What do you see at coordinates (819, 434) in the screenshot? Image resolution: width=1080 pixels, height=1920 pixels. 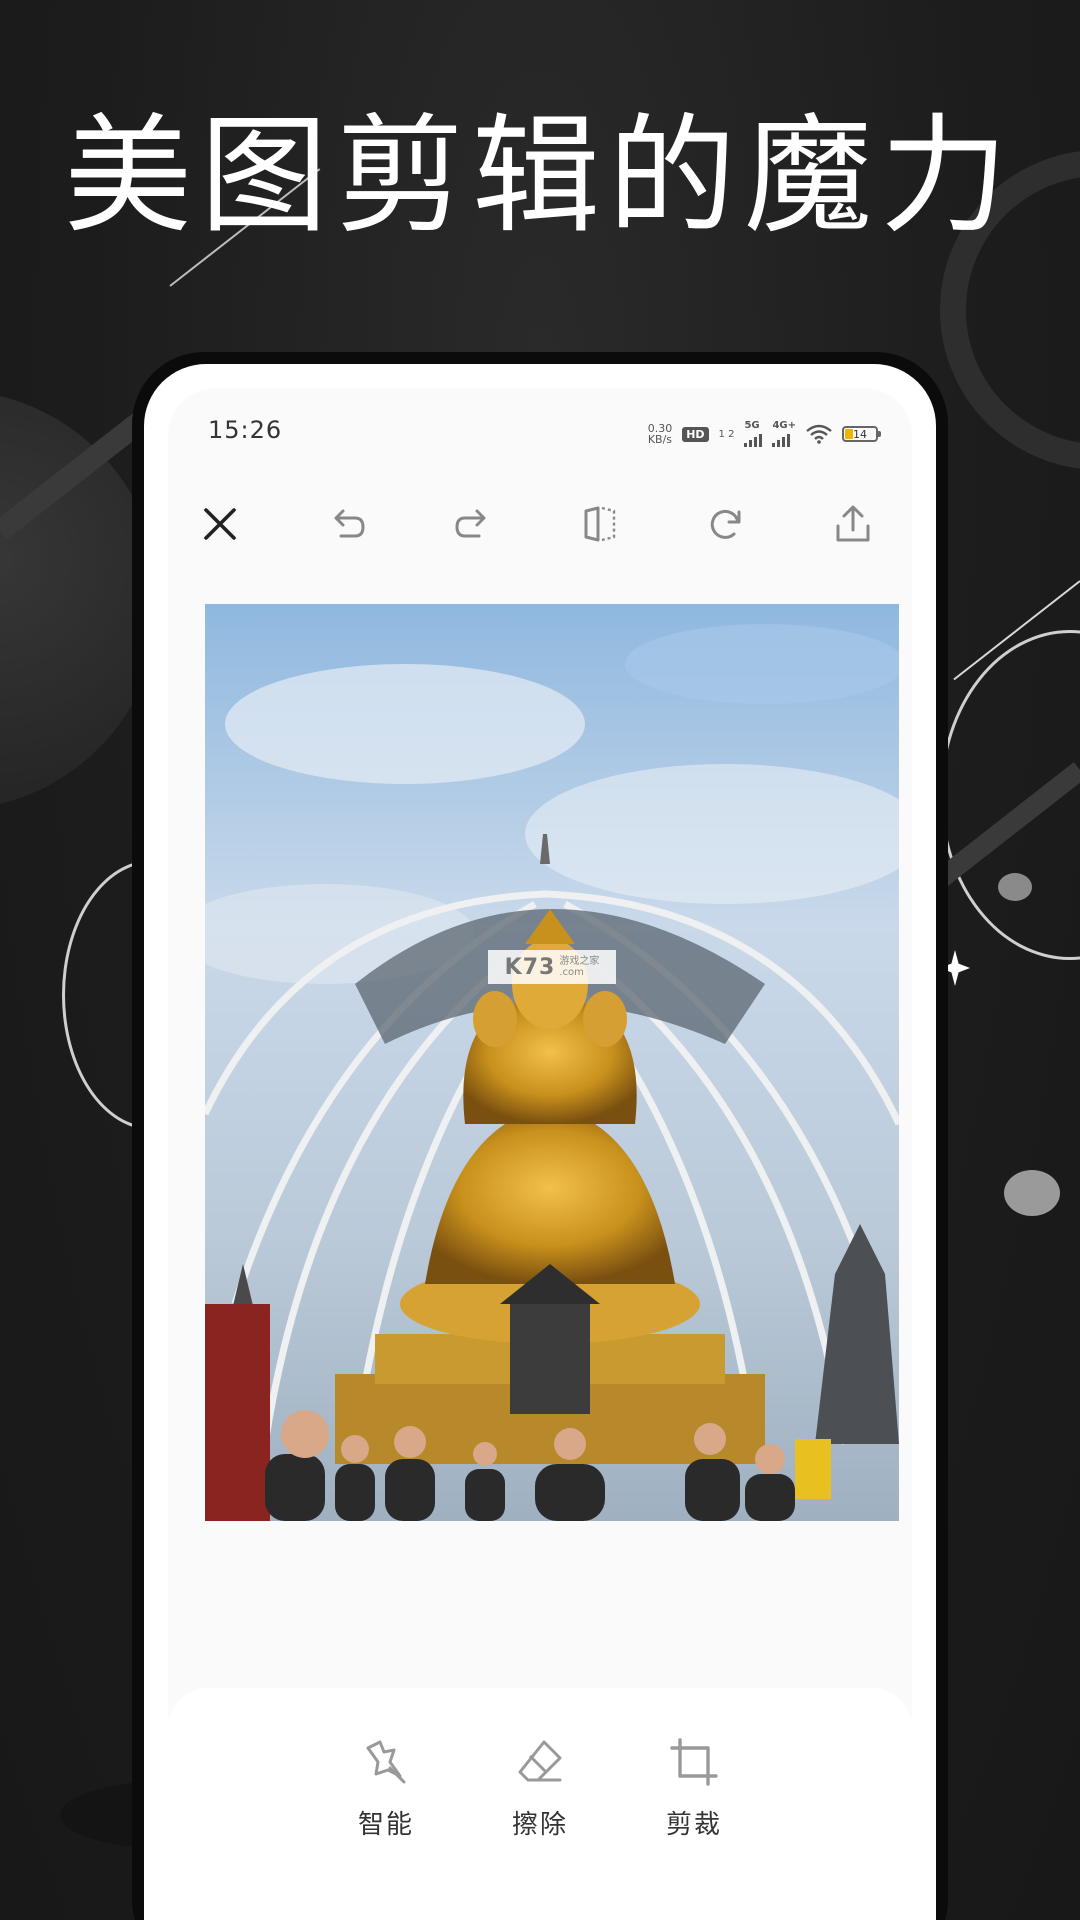 I see `wifi-icon` at bounding box center [819, 434].